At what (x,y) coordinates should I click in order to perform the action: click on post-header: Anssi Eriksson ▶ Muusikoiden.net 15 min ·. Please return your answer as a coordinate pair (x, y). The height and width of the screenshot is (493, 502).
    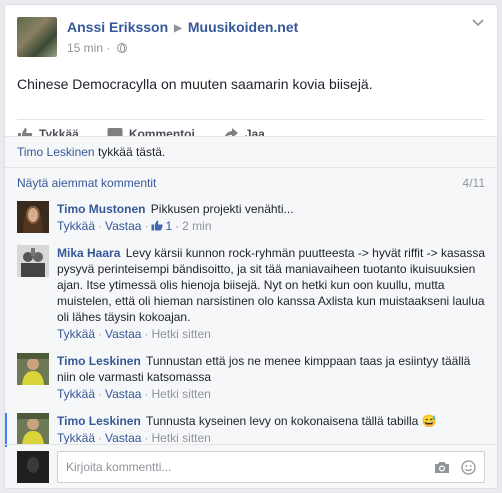
    Looking at the image, I should click on (251, 33).